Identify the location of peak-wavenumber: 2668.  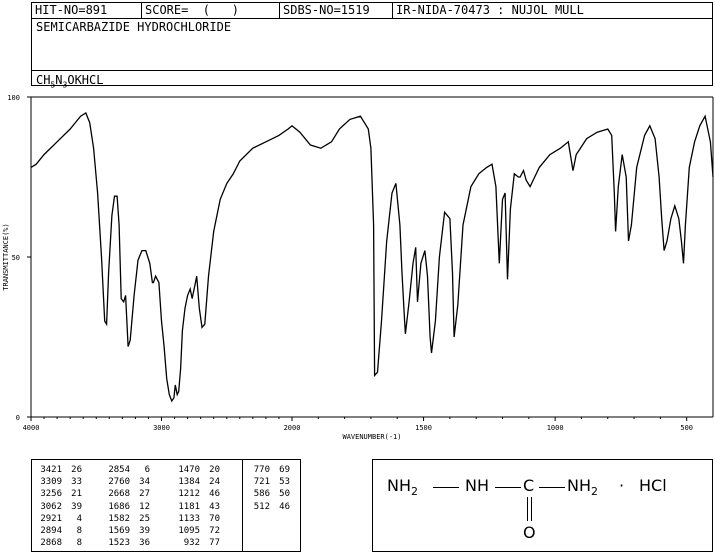
(119, 494).